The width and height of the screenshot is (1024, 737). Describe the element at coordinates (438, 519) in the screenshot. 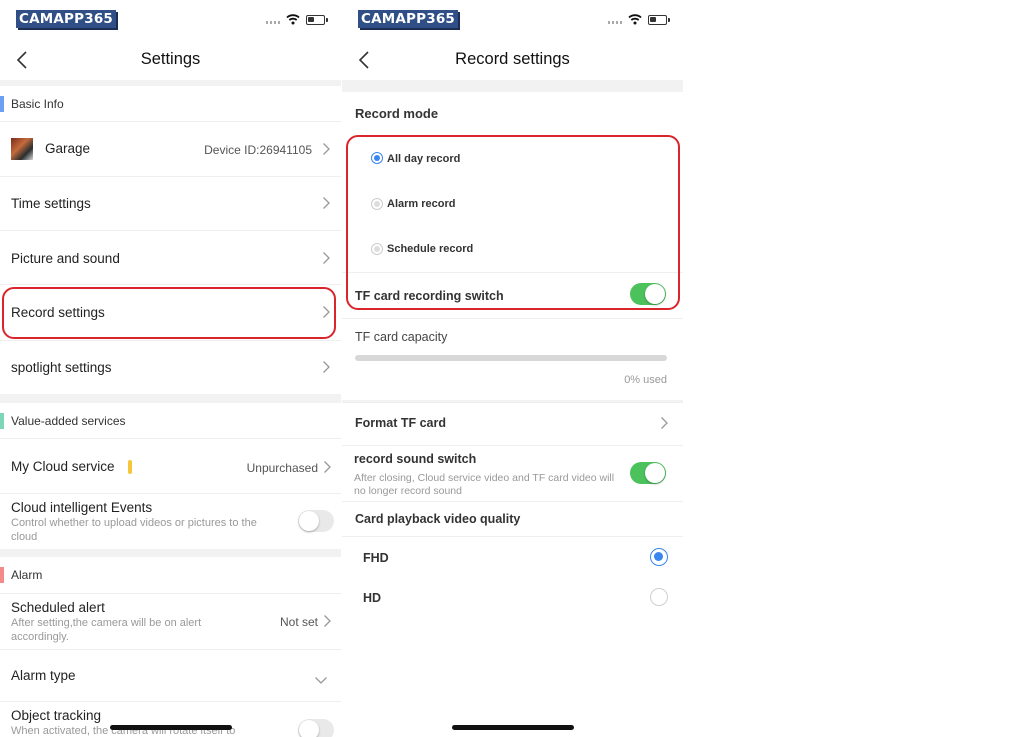

I see `video-quality-title: Card playback video quality` at that location.